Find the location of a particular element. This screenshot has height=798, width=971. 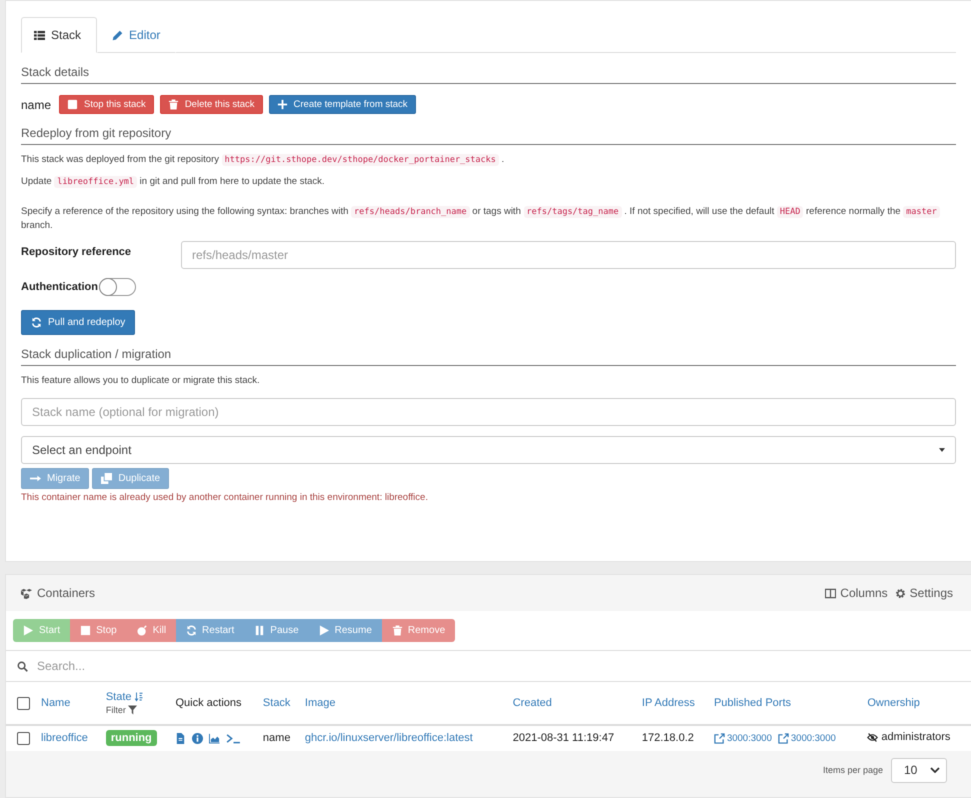

terminal-icon is located at coordinates (234, 738).